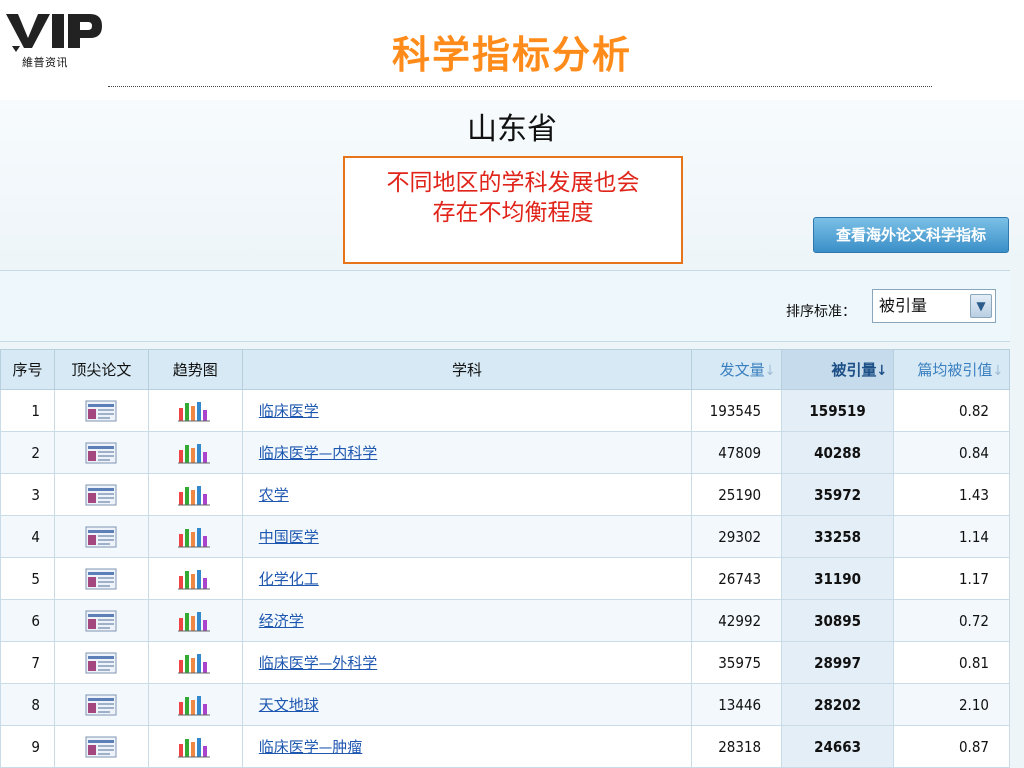  What do you see at coordinates (27, 620) in the screenshot?
I see `row-index: 6` at bounding box center [27, 620].